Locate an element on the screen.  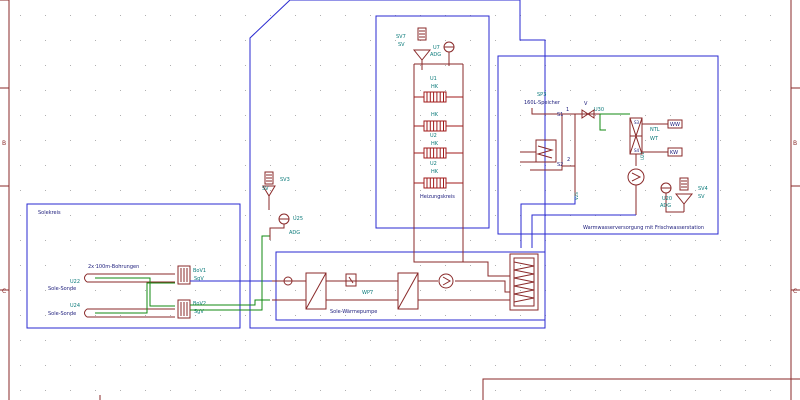
kw-label: KW is located at coordinates (674, 153).